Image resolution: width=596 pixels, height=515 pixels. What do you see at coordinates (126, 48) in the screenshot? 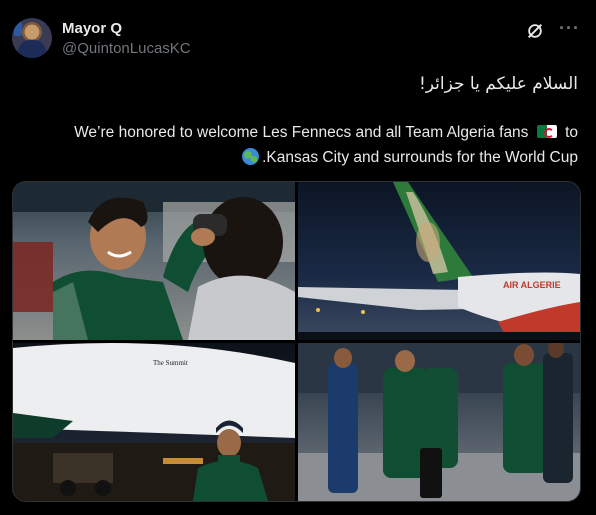
I see `author-handle: @QuintonLucasKC` at bounding box center [126, 48].